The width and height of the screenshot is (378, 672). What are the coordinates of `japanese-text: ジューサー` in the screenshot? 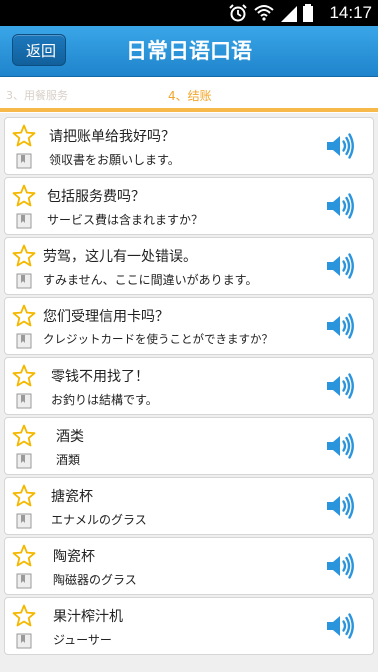 It's located at (82, 640).